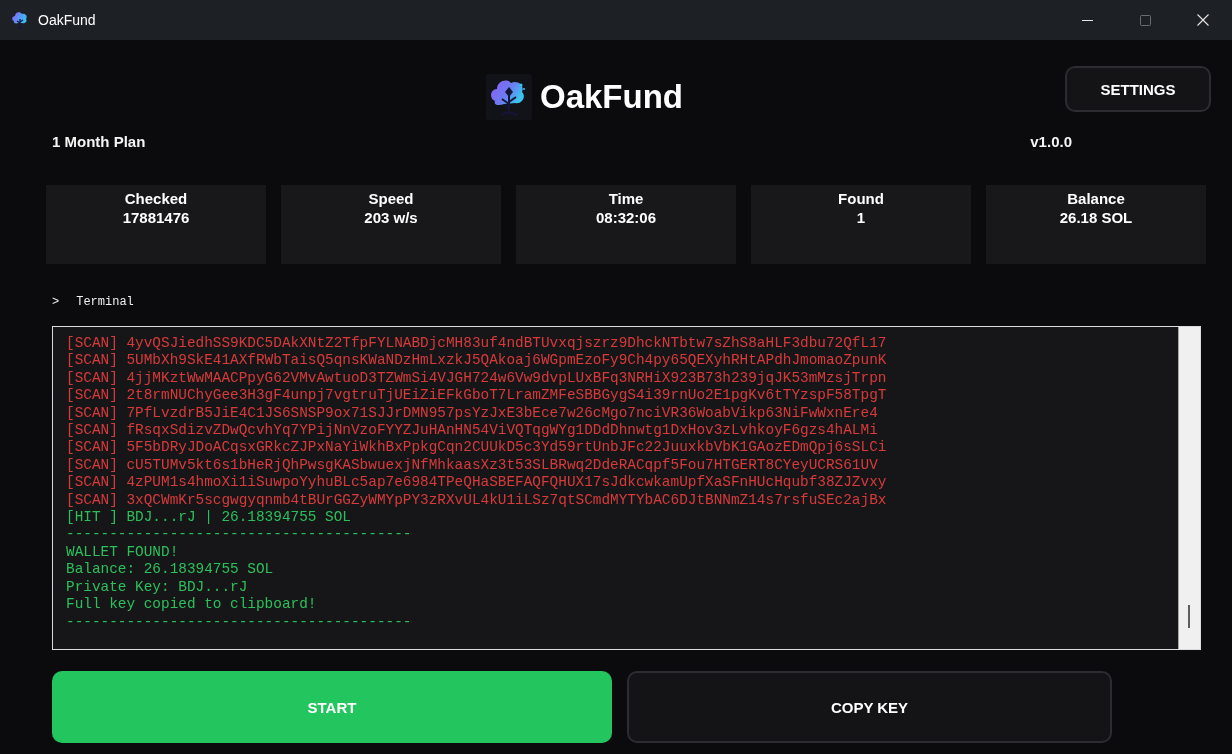  Describe the element at coordinates (122, 552) in the screenshot. I see `terminal-line: WALLET FOUND!` at that location.